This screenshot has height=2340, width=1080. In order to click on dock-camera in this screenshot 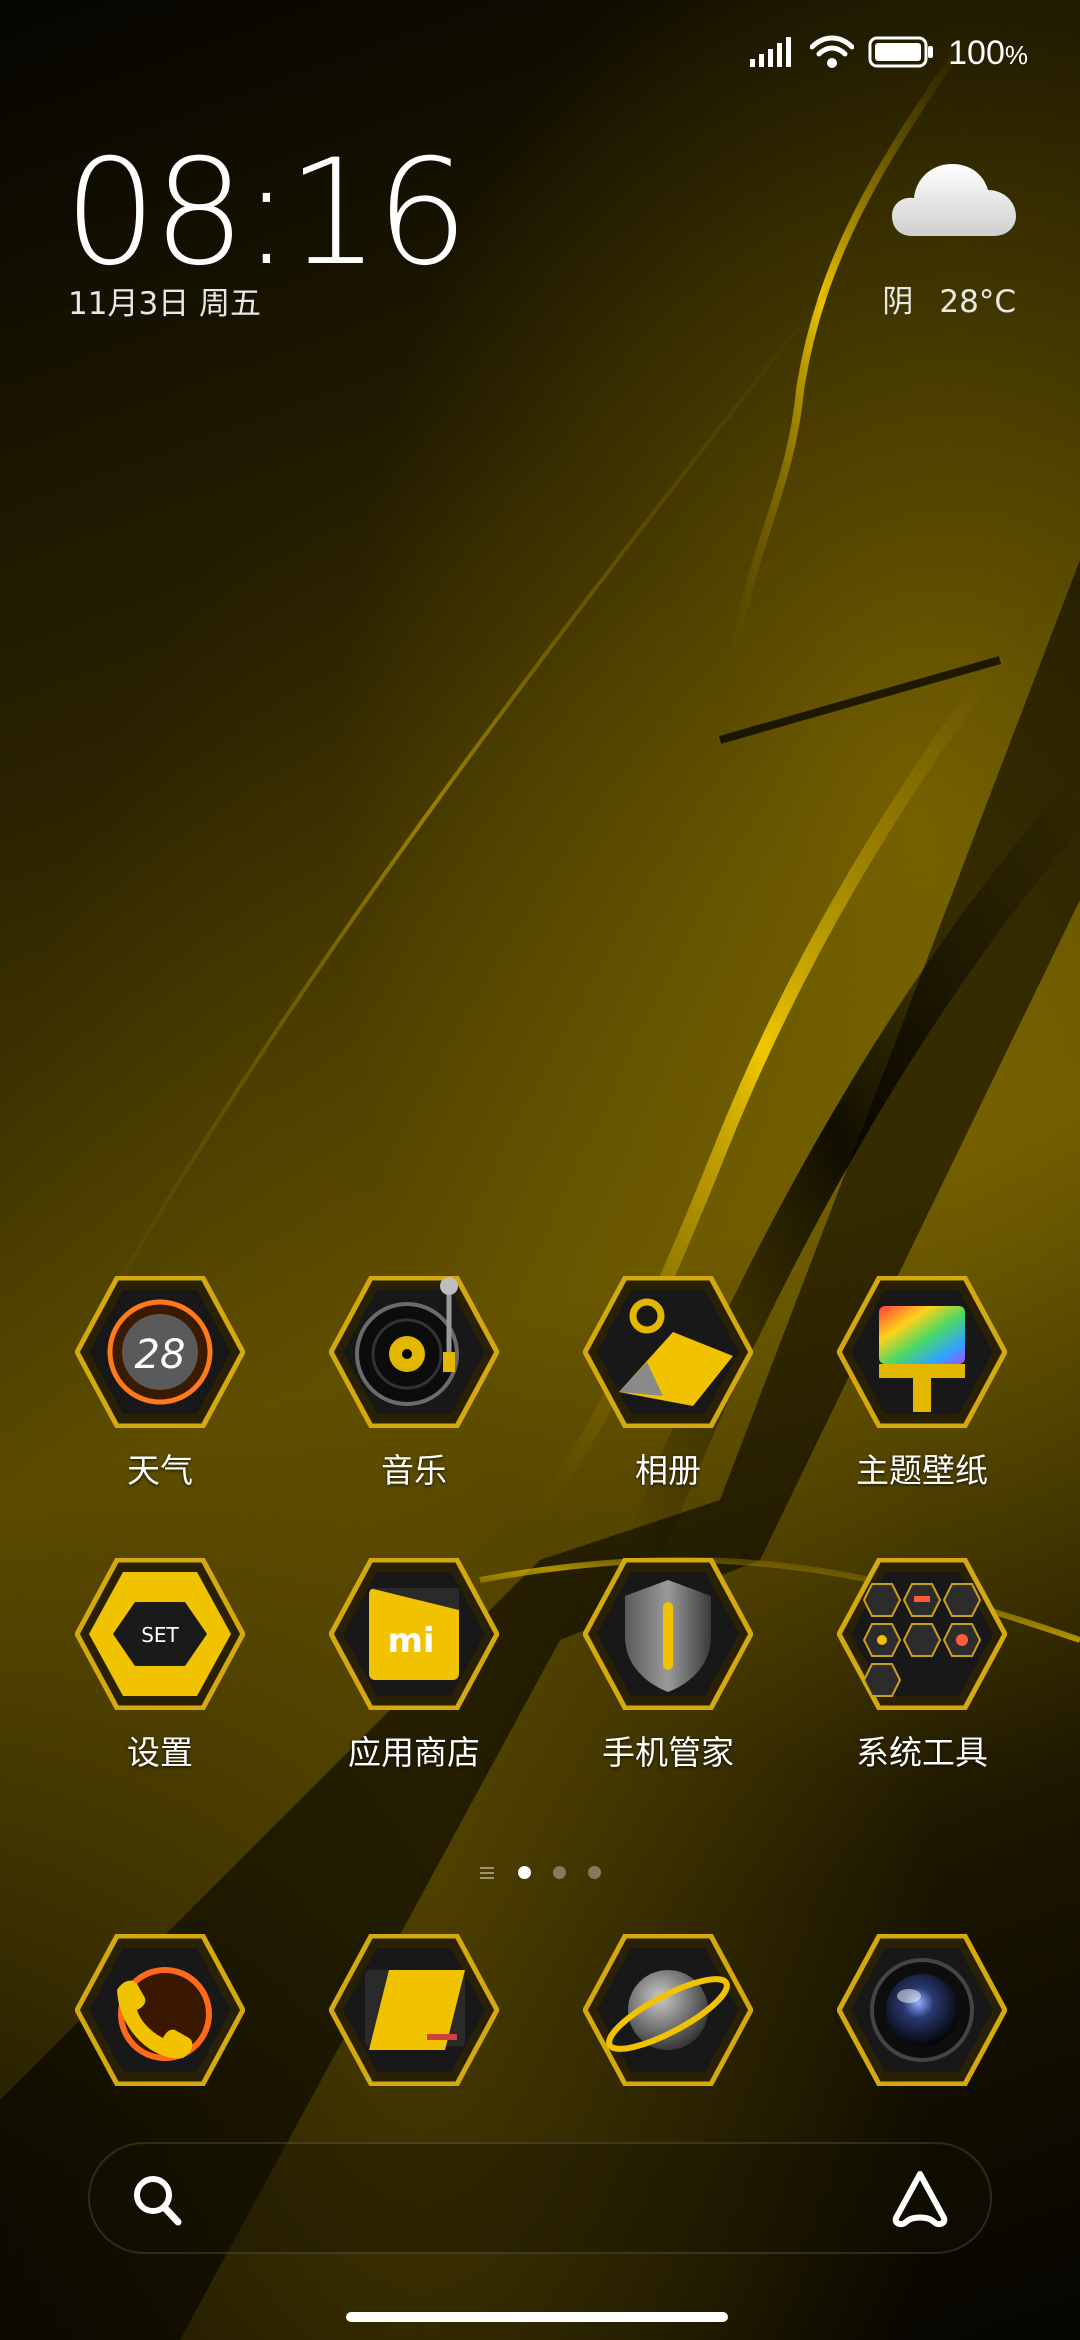, I will do `click(922, 2010)`.